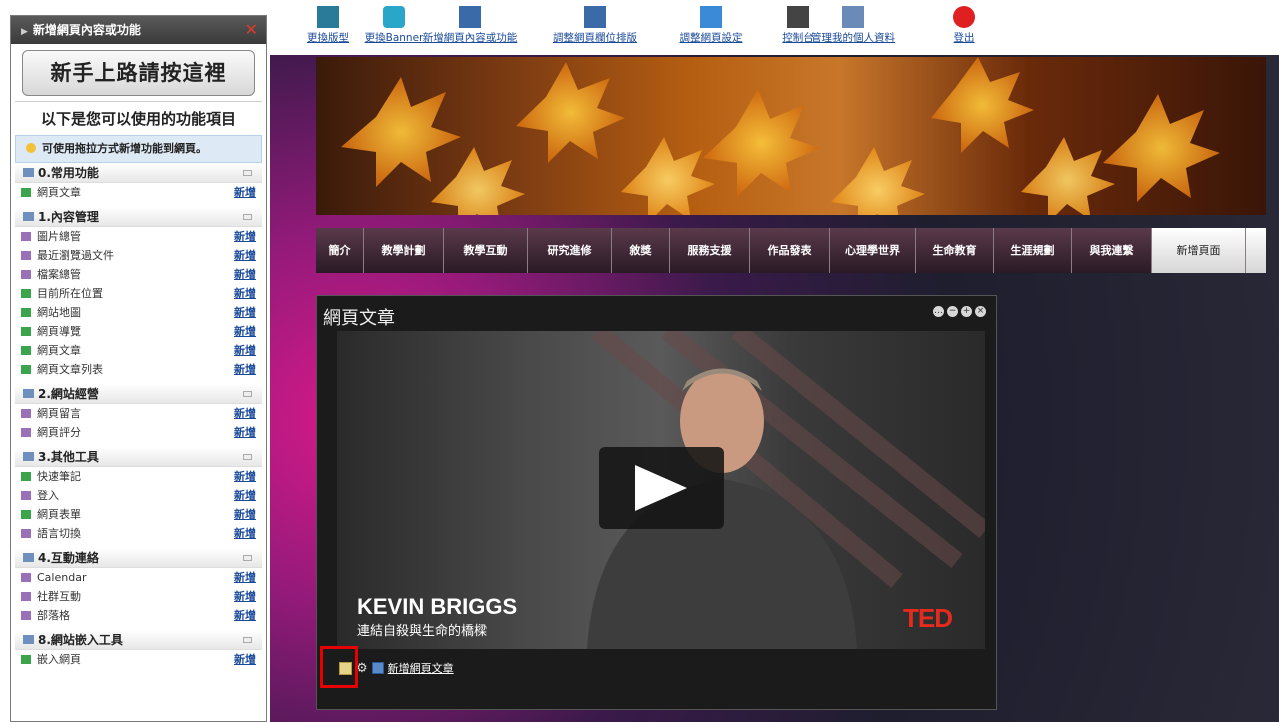  What do you see at coordinates (595, 25) in the screenshot?
I see `toolbar-columns-button: 調整網頁欄位排版` at bounding box center [595, 25].